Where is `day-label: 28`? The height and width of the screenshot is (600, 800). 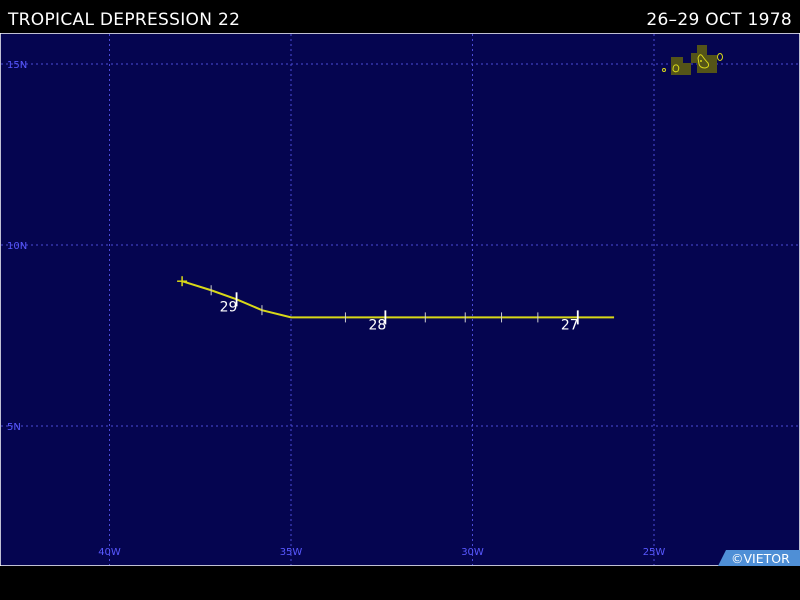
day-label: 28 is located at coordinates (377, 325).